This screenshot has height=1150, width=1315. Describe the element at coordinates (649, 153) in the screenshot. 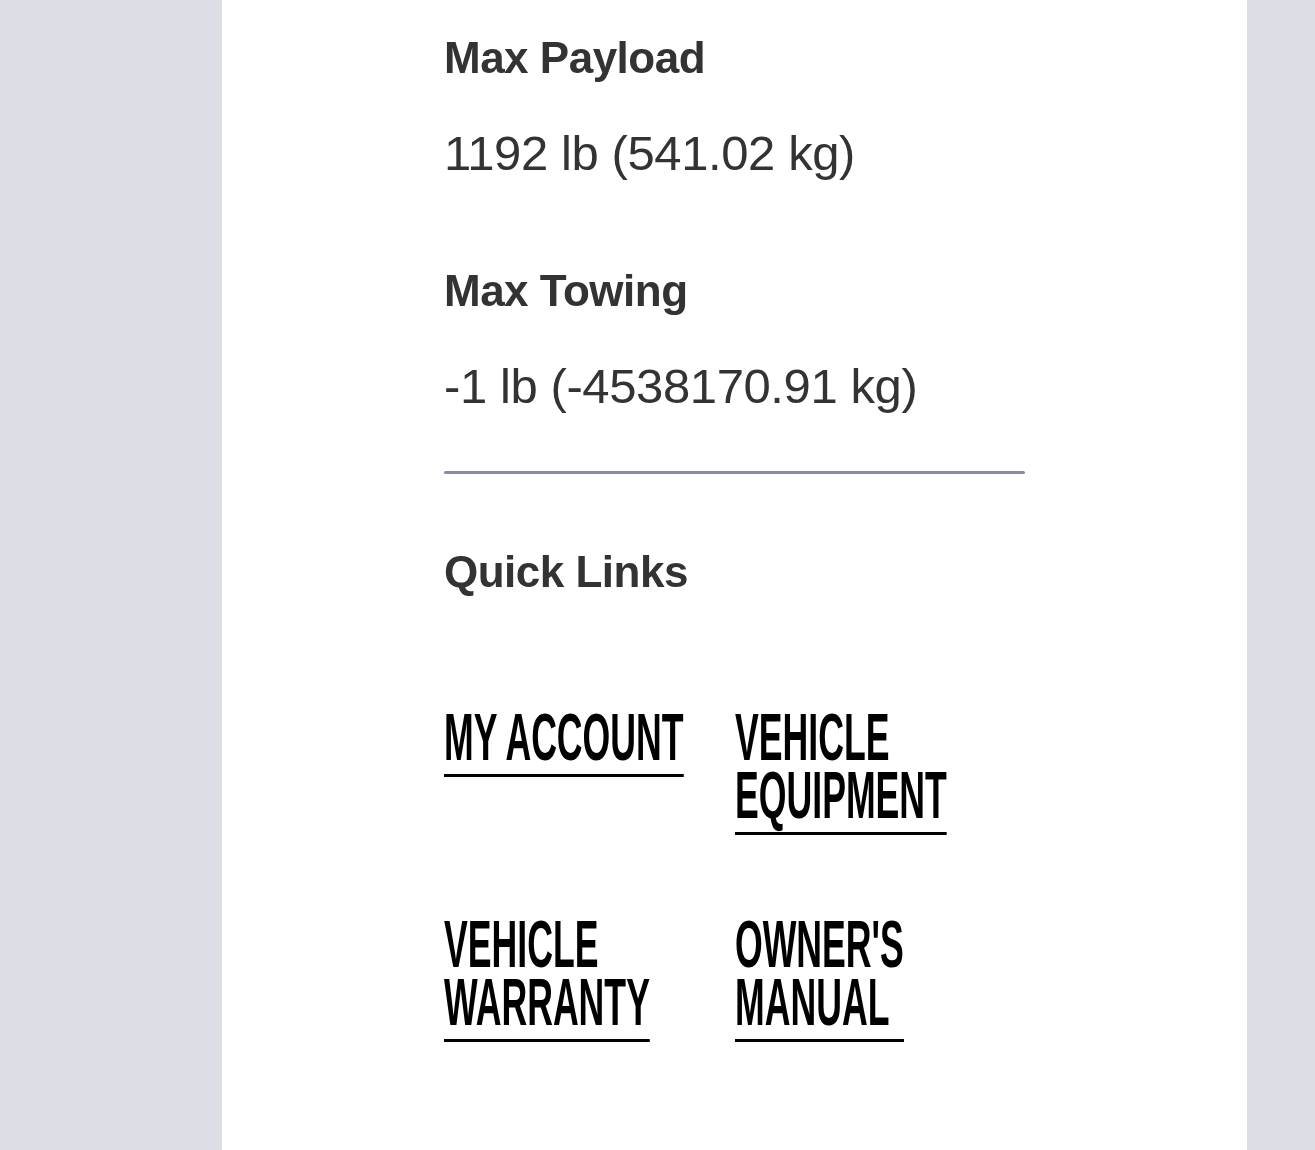

I see `spec-value: 1192 lb (541.02 kg)` at that location.